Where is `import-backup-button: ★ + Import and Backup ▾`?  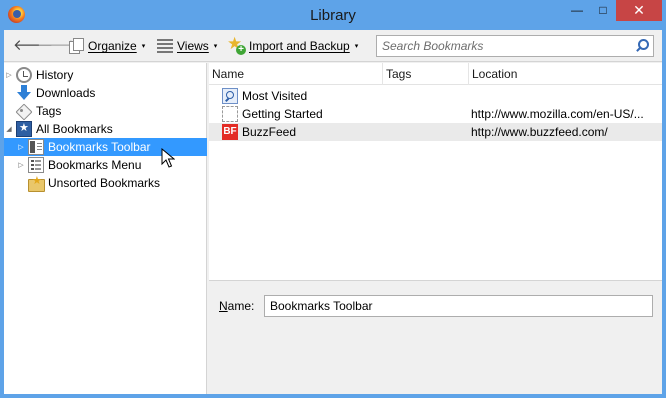
import-backup-button: ★ + Import and Backup ▾ is located at coordinates (293, 45).